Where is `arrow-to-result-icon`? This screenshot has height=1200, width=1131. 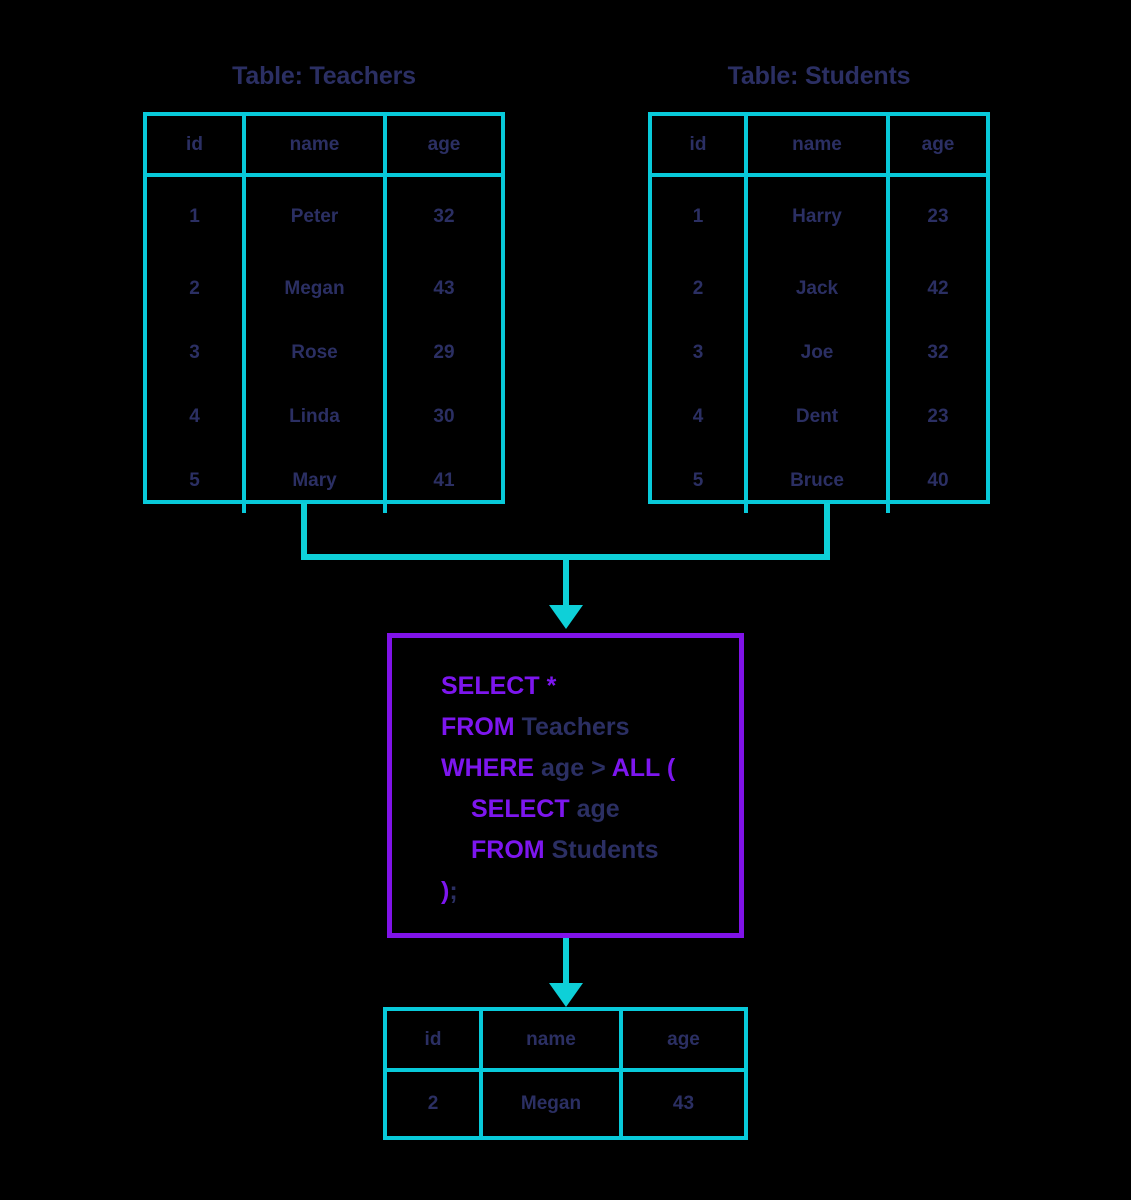
arrow-to-result-icon is located at coordinates (566, 995).